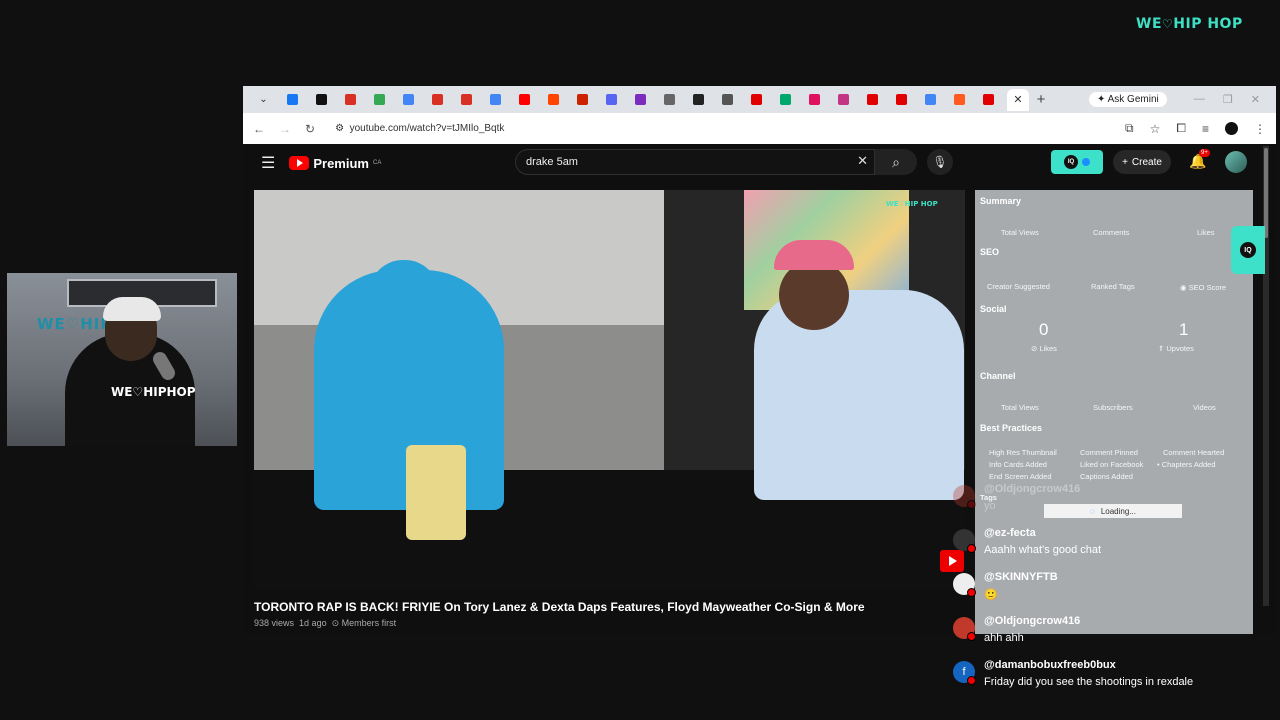 This screenshot has height=720, width=1280. I want to click on summary-total-views-label: Total Views, so click(1020, 232).